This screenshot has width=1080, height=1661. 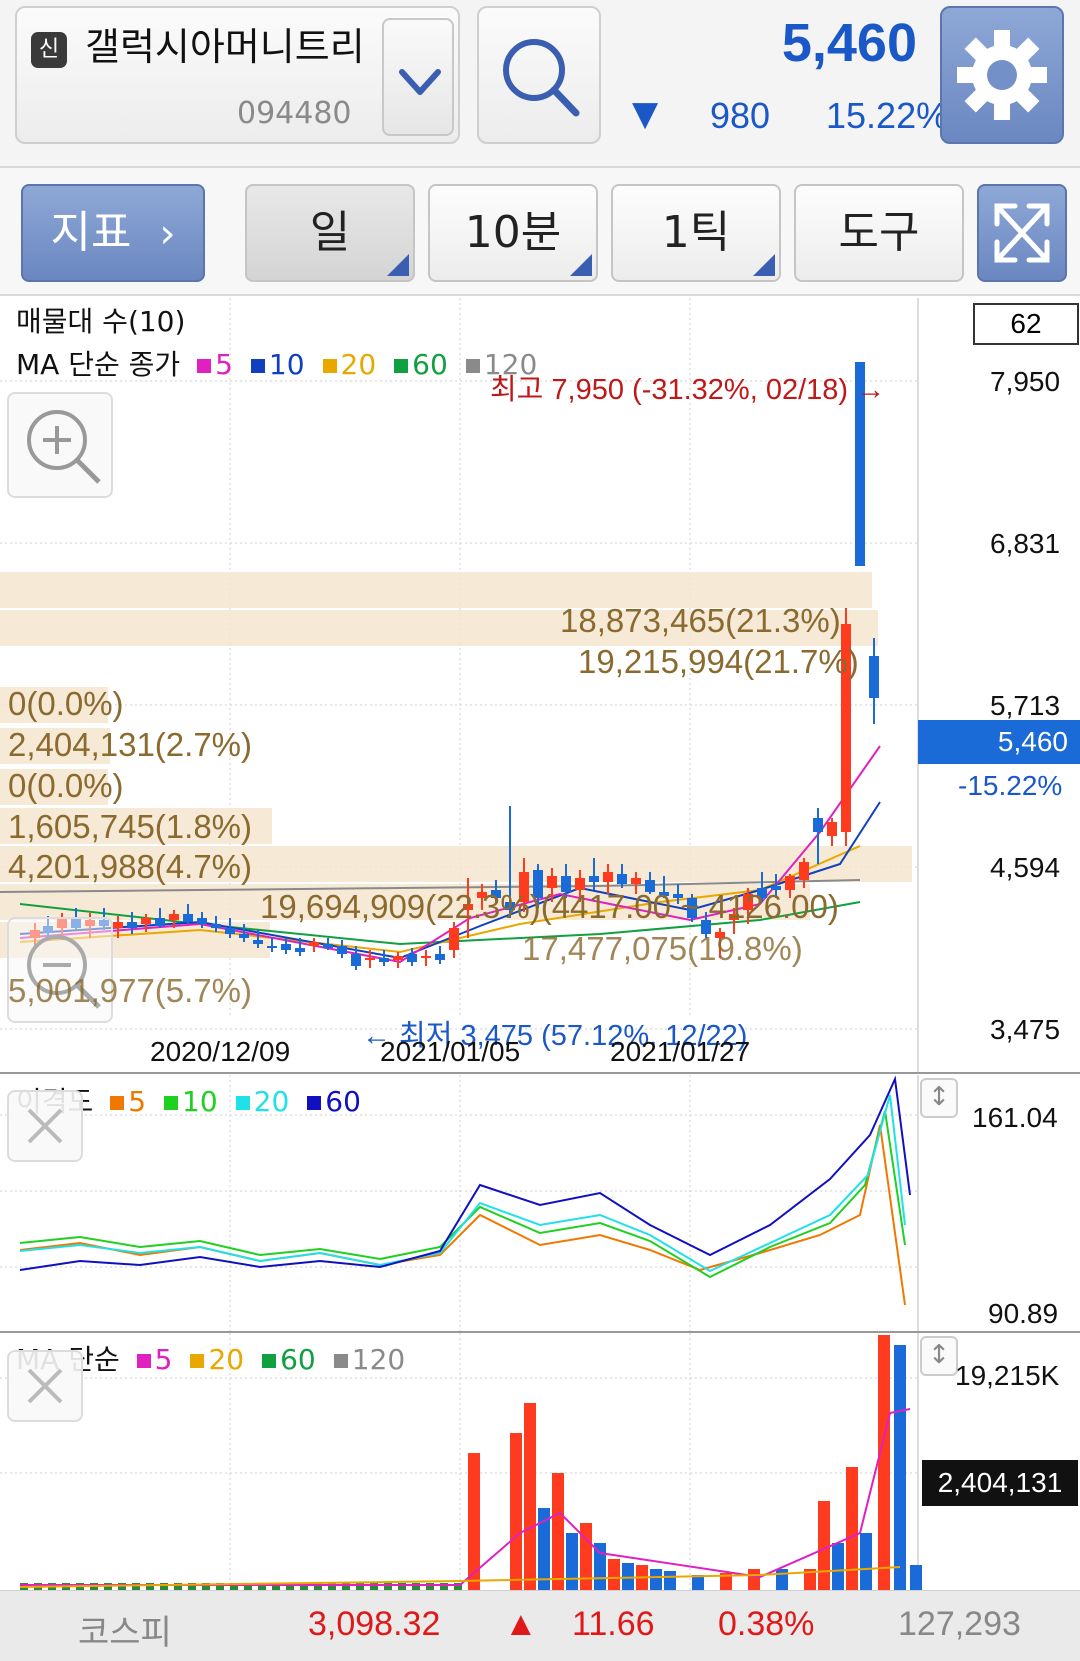 I want to click on price-axis-label: 4,594, so click(x=1025, y=867).